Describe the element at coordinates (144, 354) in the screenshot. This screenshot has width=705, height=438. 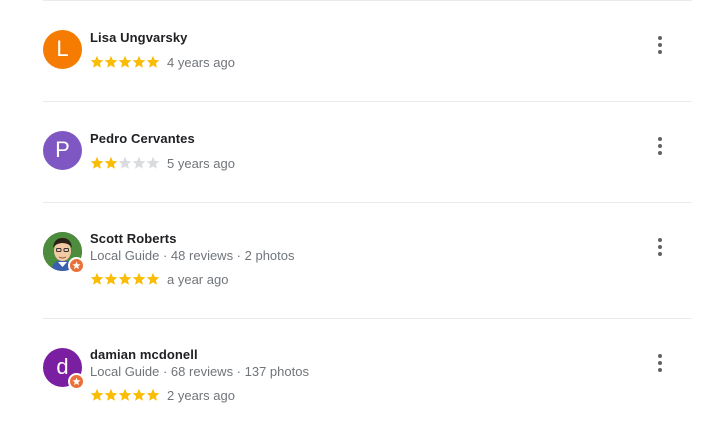
I see `reviewer-name: damian mcdonell` at that location.